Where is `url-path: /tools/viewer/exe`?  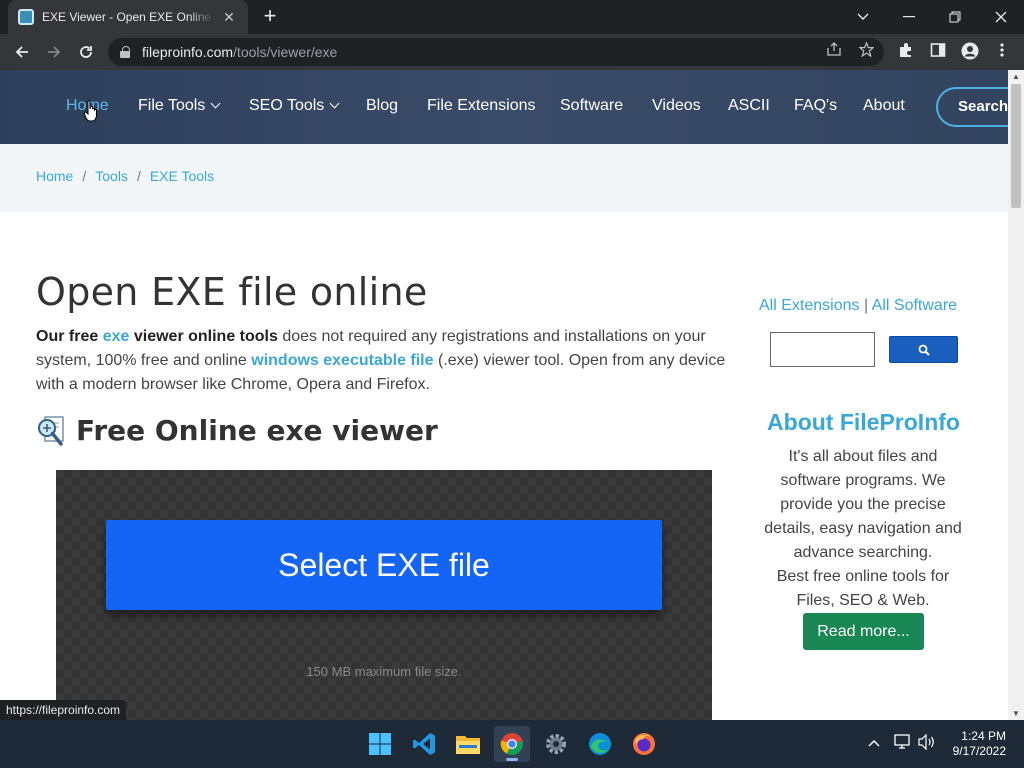
url-path: /tools/viewer/exe is located at coordinates (285, 52).